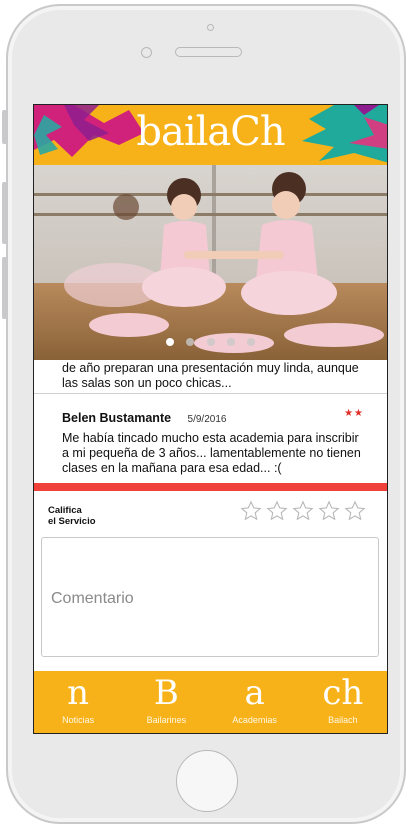 This screenshot has height=834, width=412. I want to click on section-divider-bar, so click(210, 487).